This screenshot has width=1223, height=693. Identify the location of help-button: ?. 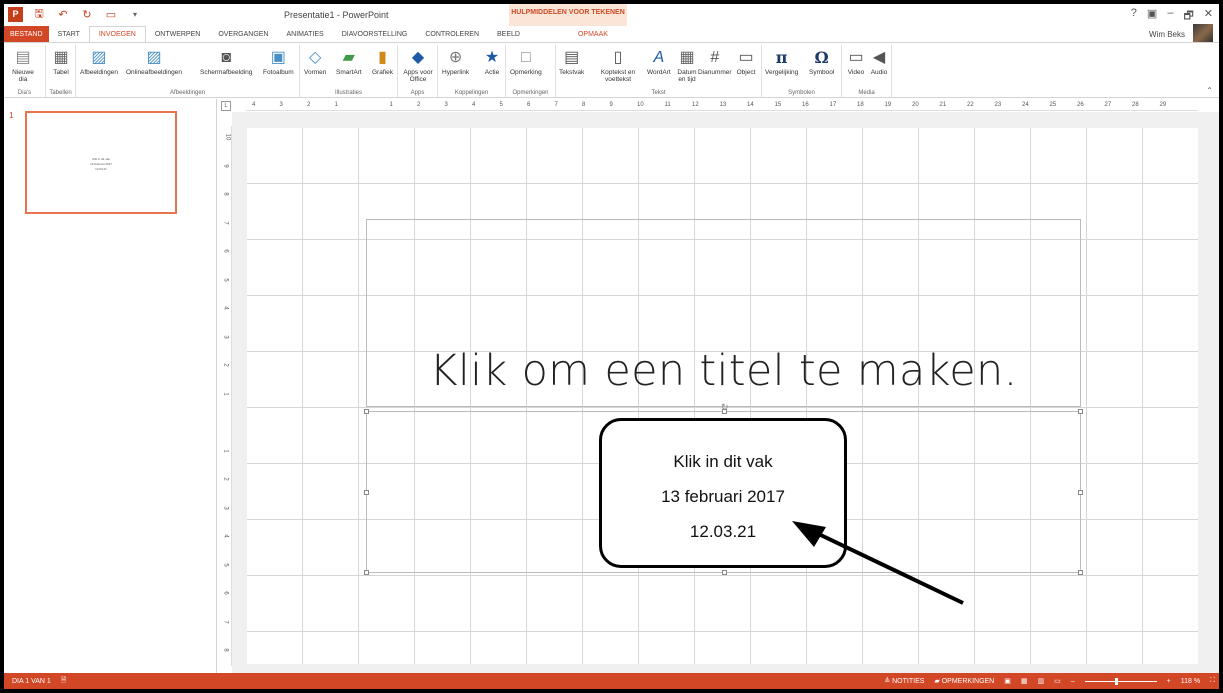
(1134, 16).